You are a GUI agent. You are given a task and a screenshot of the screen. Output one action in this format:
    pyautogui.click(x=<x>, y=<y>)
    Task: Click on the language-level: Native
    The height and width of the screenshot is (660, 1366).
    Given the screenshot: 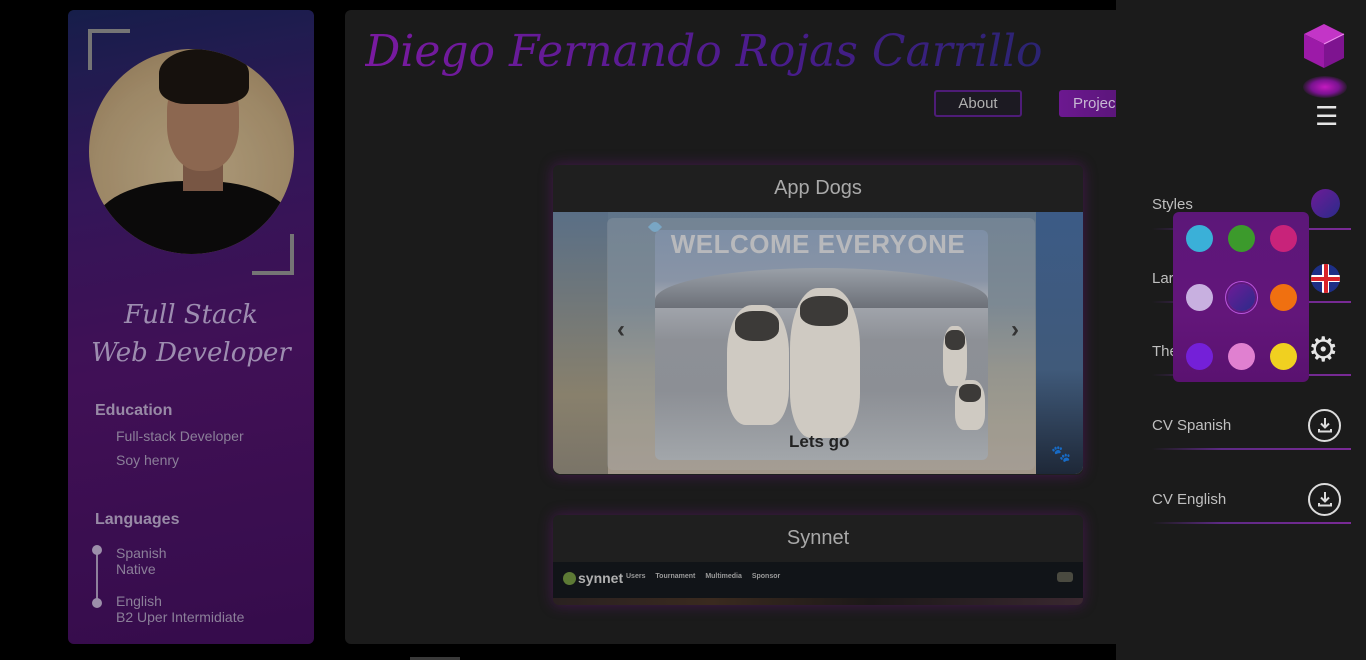 What is the action you would take?
    pyautogui.click(x=136, y=569)
    